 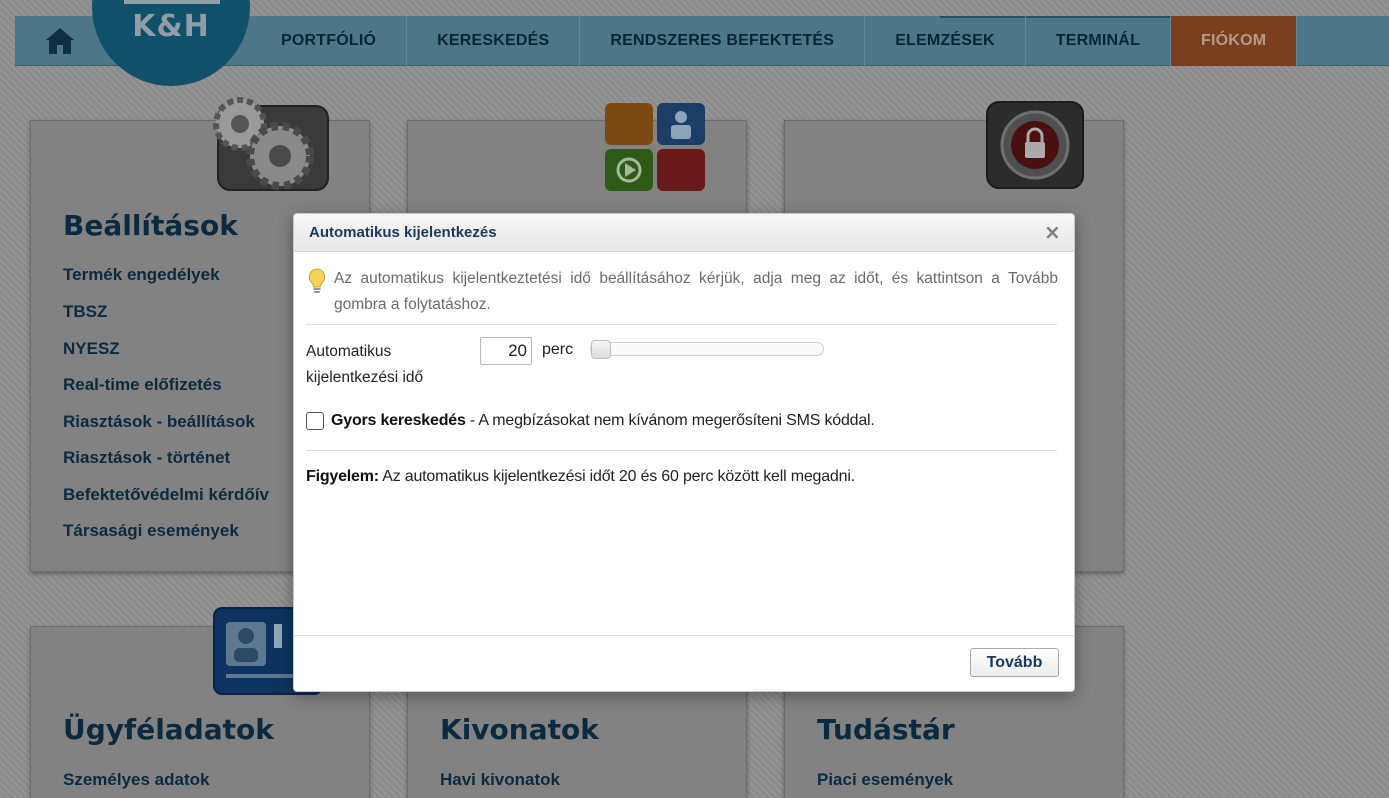 I want to click on logo-mark, so click(x=172, y=2).